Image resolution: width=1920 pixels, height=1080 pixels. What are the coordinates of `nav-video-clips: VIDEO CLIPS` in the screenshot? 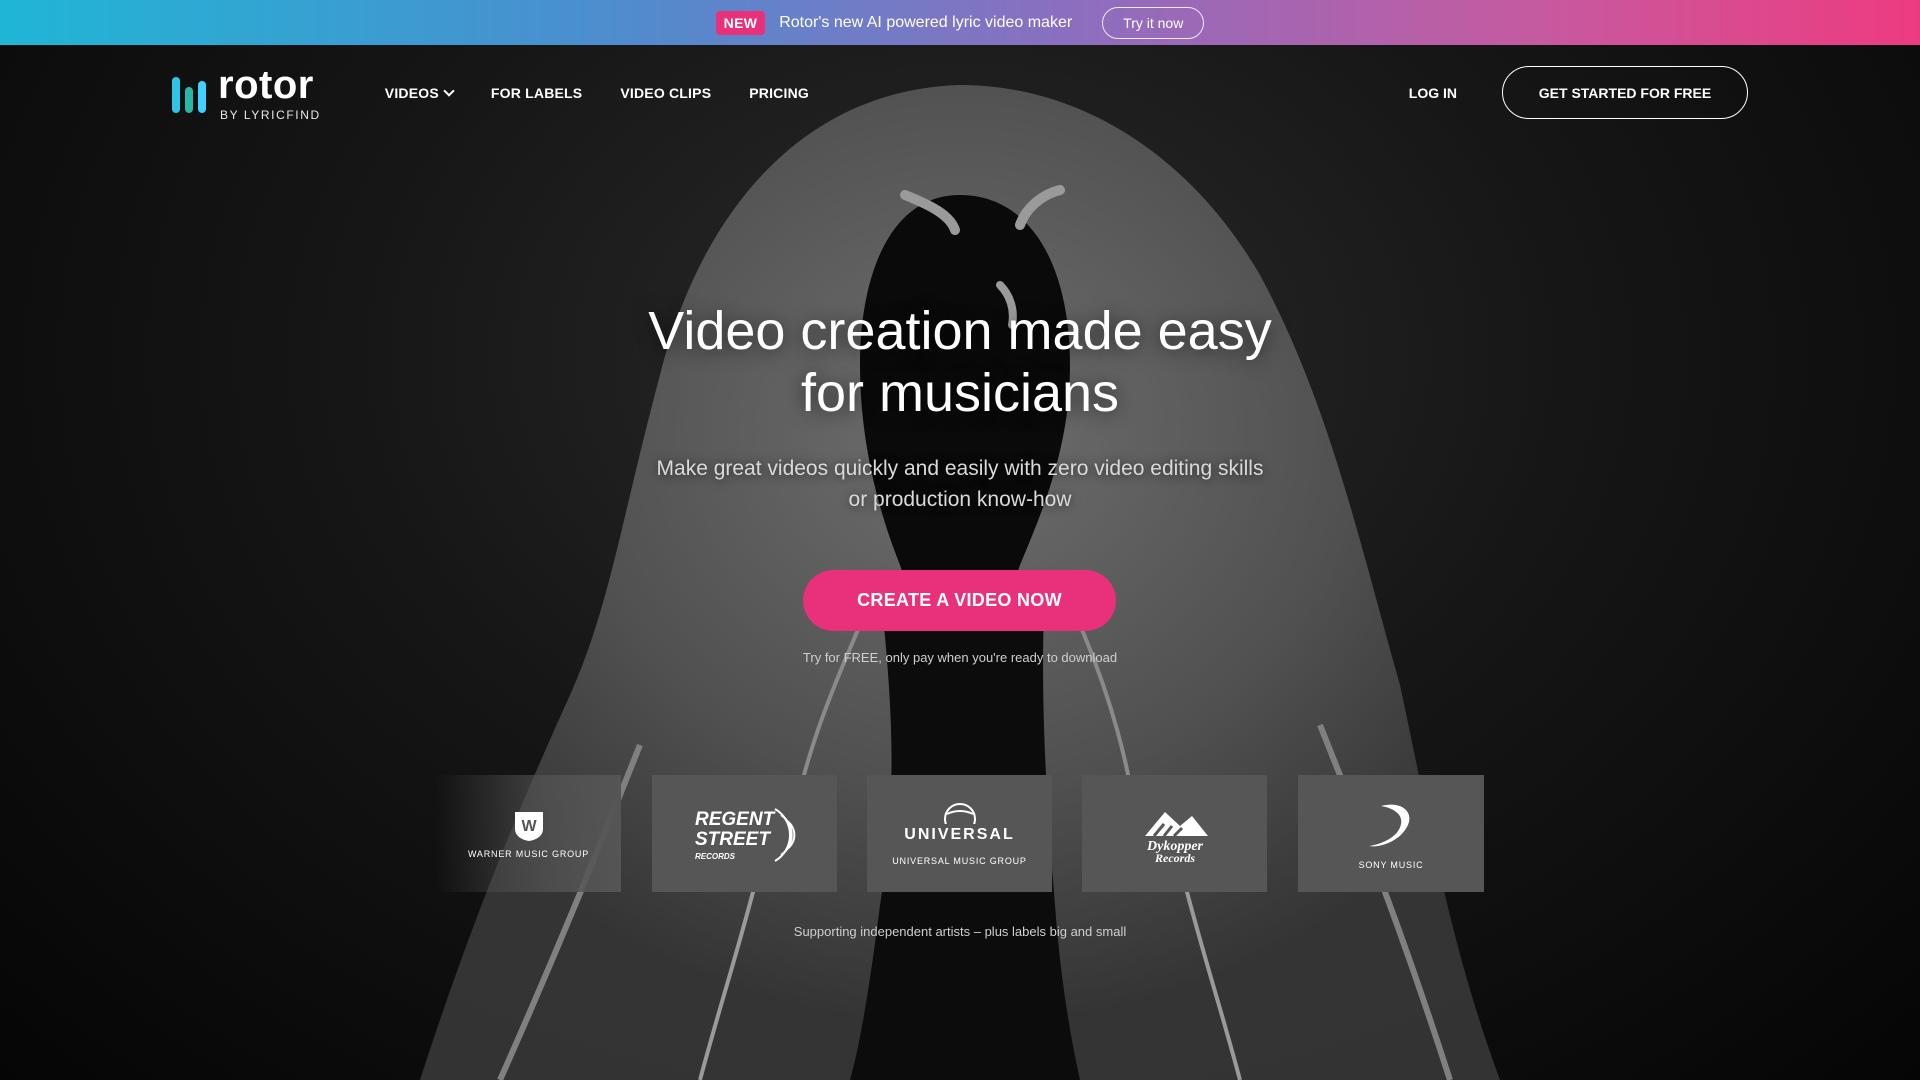 It's located at (665, 93).